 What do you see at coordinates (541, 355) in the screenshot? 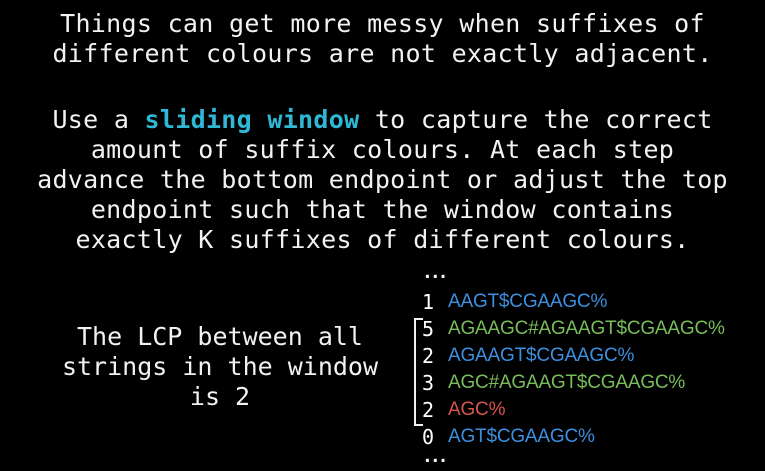
I see `suffix-text: AGAAGT$CGAAGC%` at bounding box center [541, 355].